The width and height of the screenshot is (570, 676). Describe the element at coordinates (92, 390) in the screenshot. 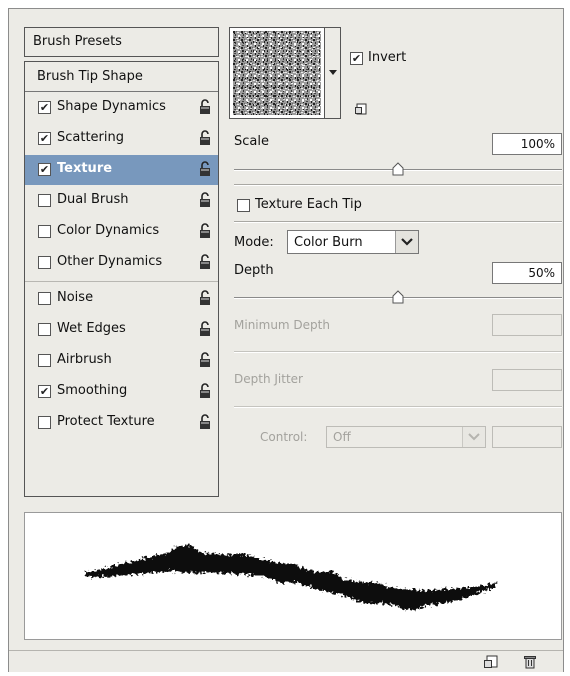

I see `option-label: Smoothing` at that location.